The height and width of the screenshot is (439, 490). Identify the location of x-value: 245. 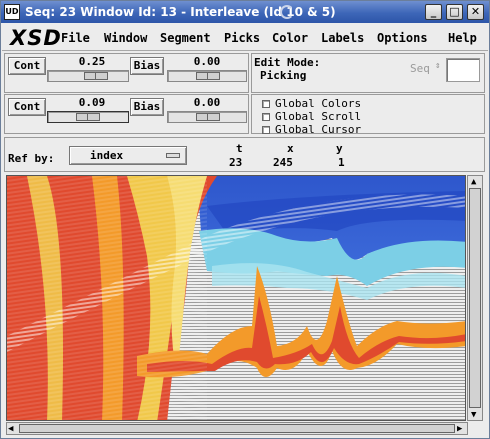
(283, 162).